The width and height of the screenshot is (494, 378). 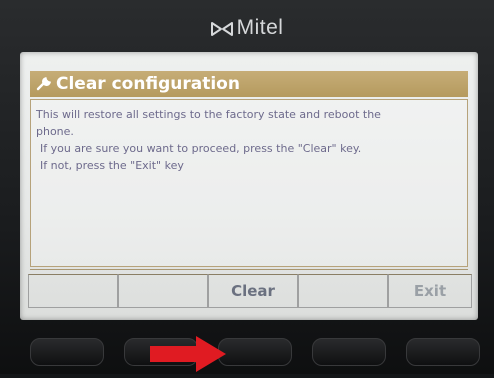 I want to click on softkey-bar: Clear Exit, so click(x=250, y=292).